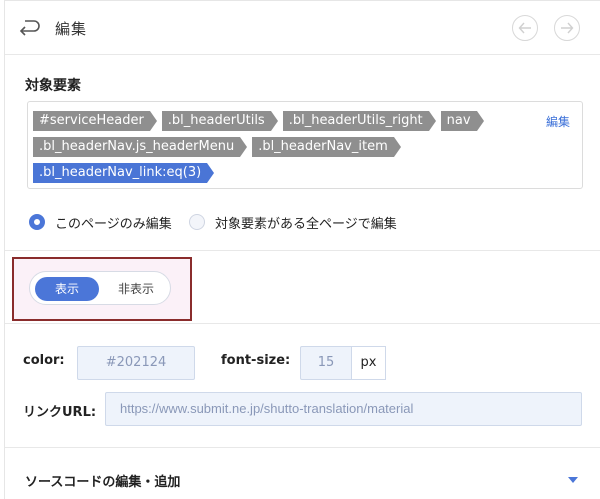  Describe the element at coordinates (136, 289) in the screenshot. I see `toggle-hide-option: 非表示` at that location.